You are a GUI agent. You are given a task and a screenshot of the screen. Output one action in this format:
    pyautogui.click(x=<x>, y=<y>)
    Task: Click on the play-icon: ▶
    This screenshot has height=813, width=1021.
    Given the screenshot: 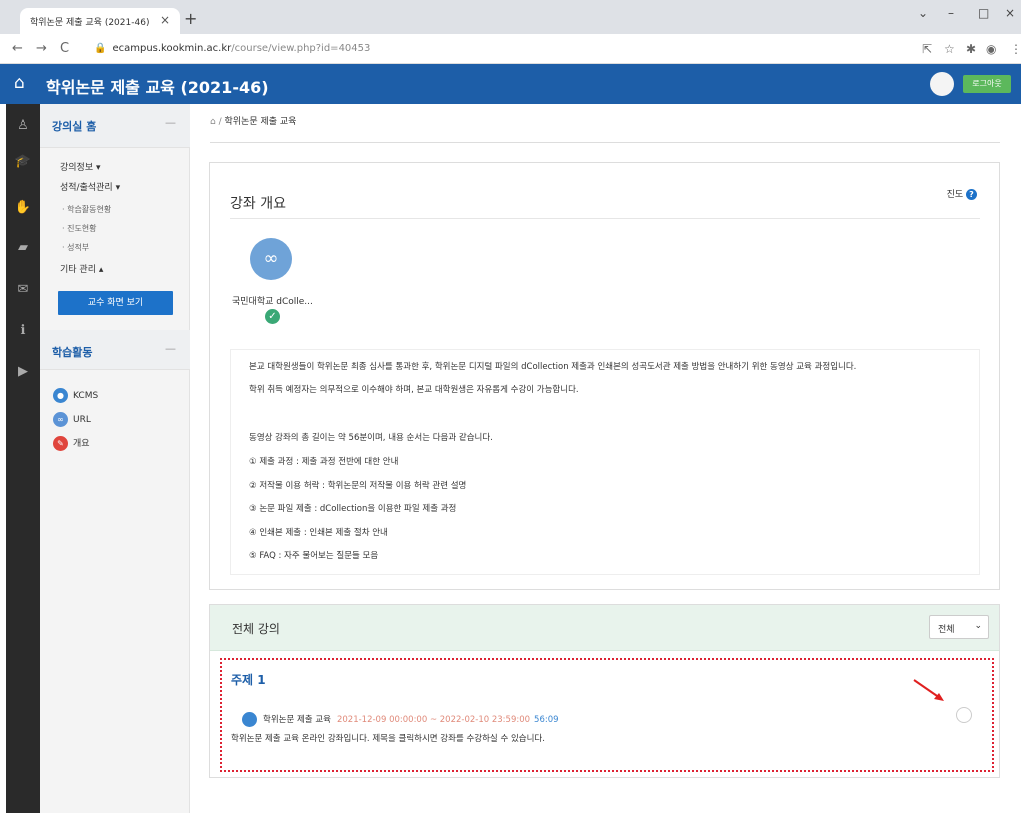 What is the action you would take?
    pyautogui.click(x=23, y=371)
    